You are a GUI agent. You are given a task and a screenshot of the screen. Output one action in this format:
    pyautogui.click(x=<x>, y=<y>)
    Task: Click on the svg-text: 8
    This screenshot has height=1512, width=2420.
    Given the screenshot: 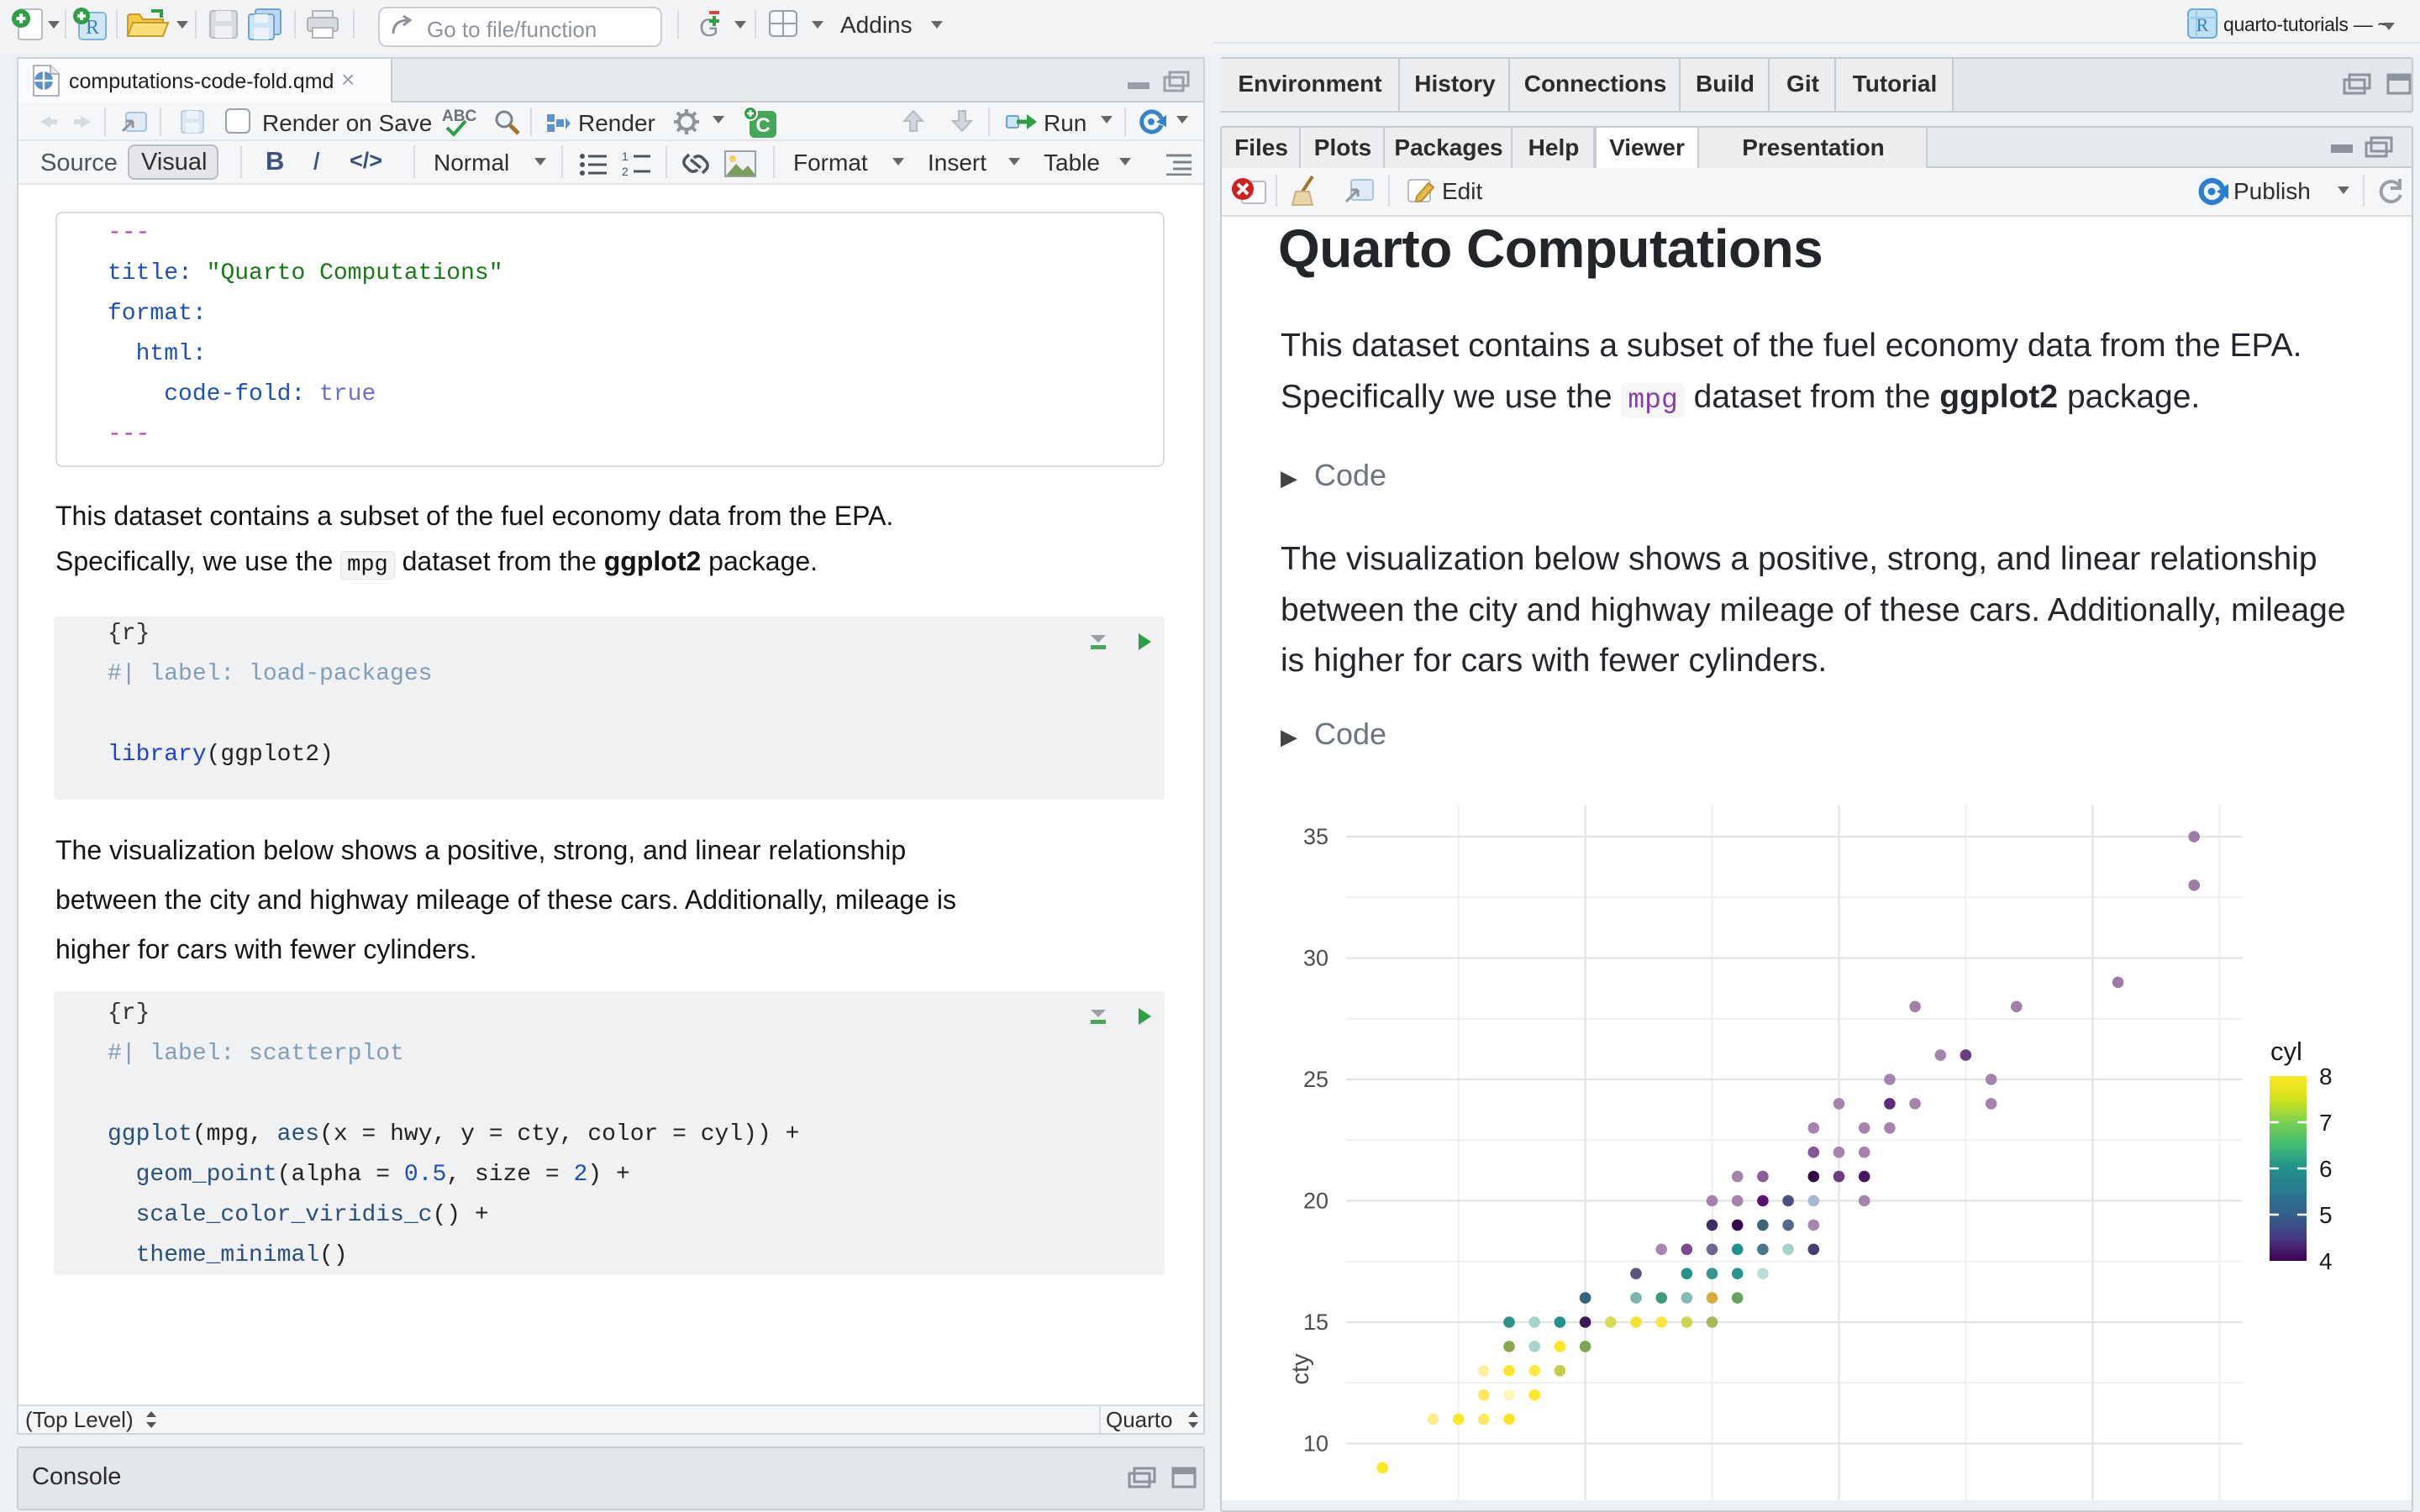 What is the action you would take?
    pyautogui.click(x=2326, y=1076)
    